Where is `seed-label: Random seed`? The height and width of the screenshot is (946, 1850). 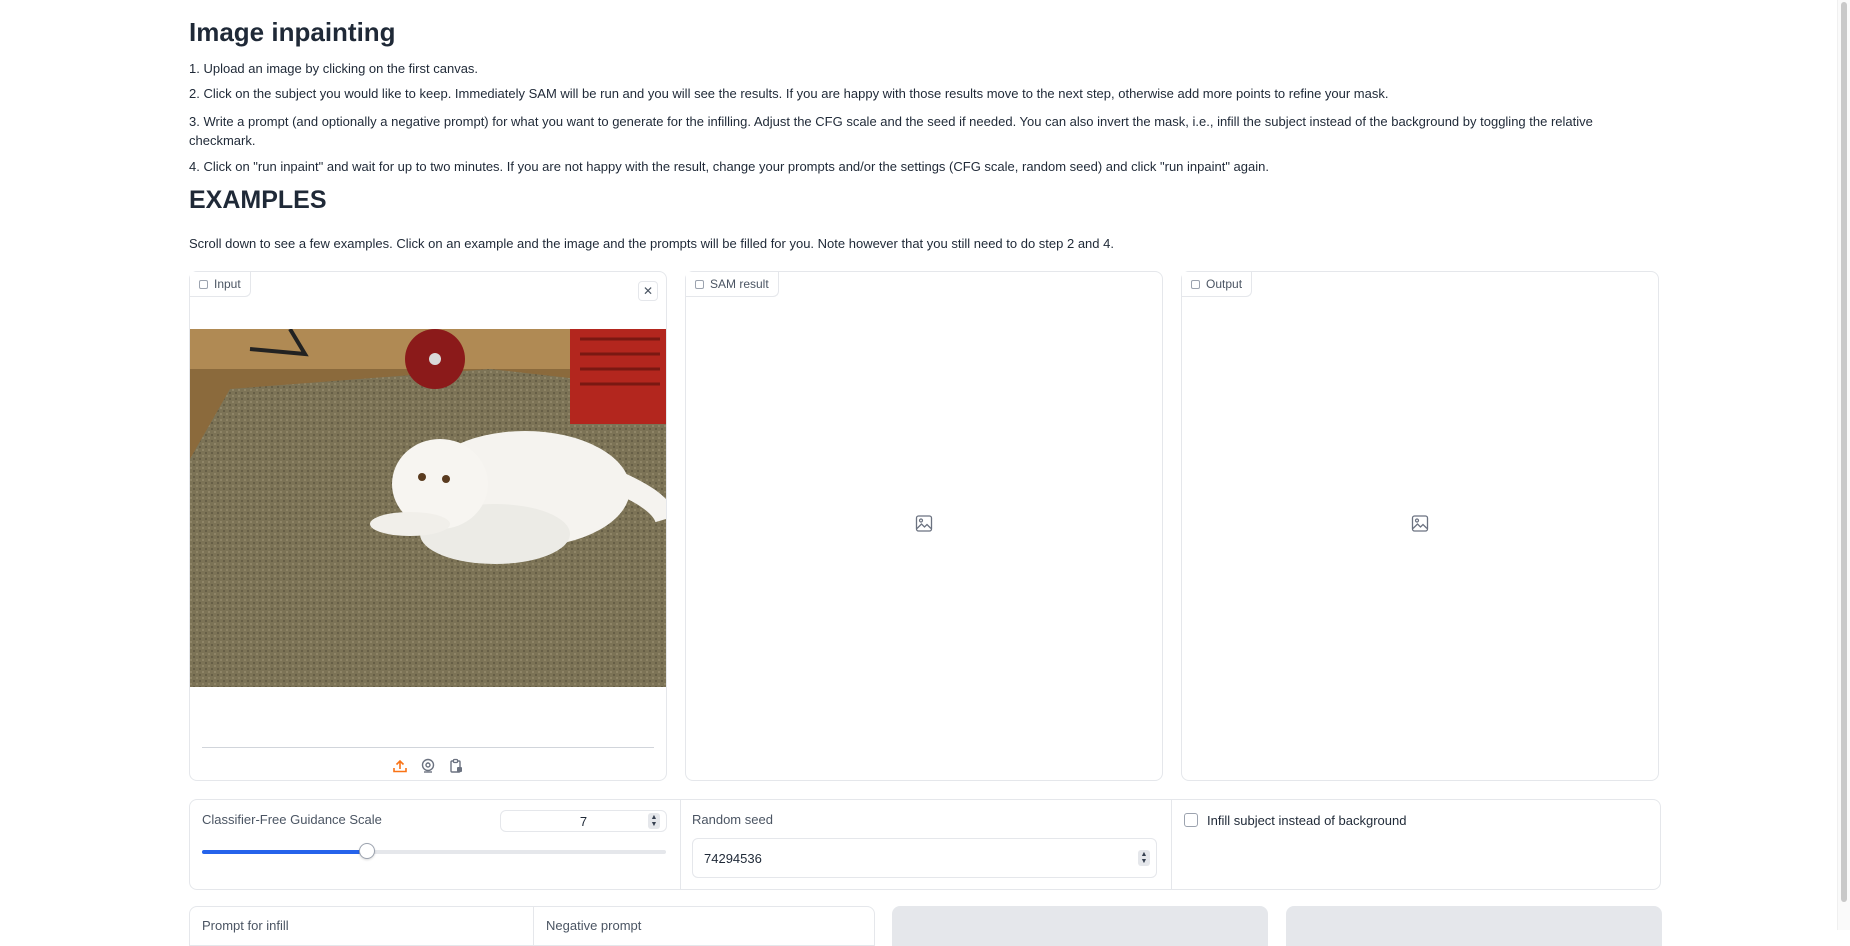
seed-label: Random seed is located at coordinates (732, 819).